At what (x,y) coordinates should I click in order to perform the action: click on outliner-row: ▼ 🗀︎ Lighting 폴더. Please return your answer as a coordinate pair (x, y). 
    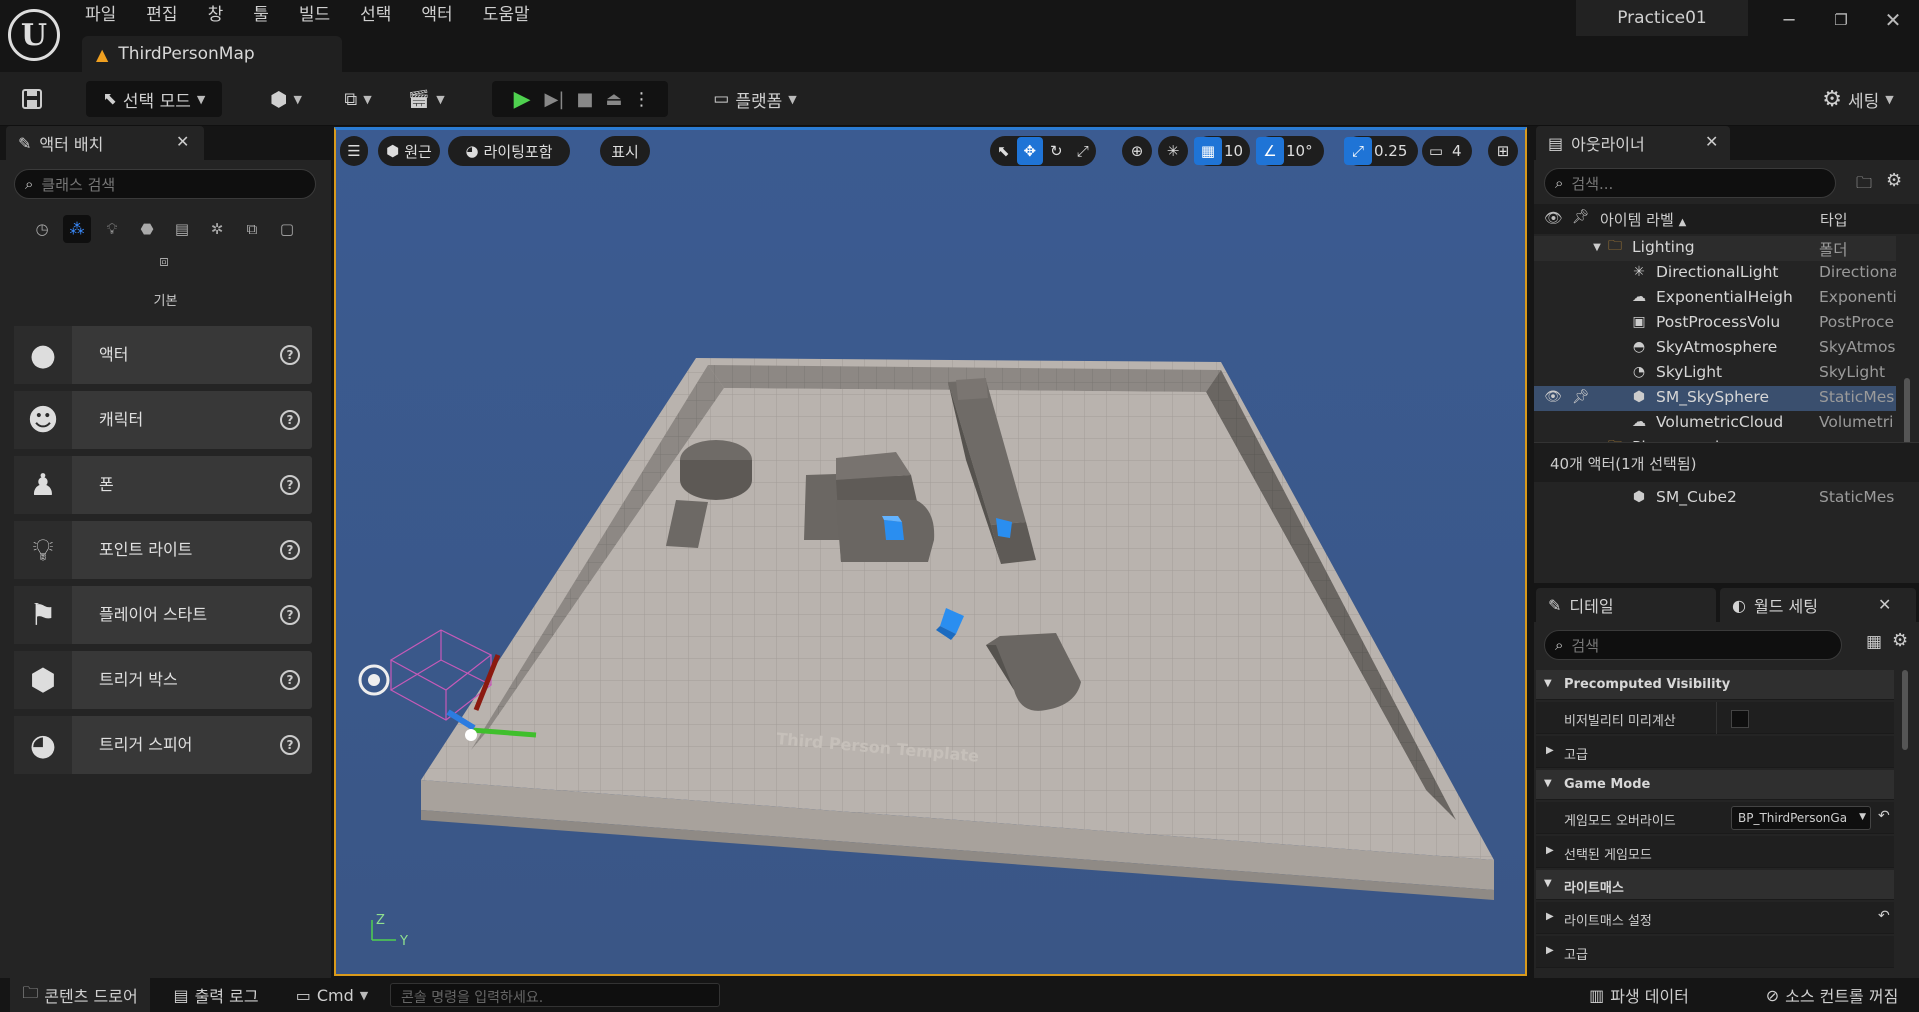
    Looking at the image, I should click on (1715, 248).